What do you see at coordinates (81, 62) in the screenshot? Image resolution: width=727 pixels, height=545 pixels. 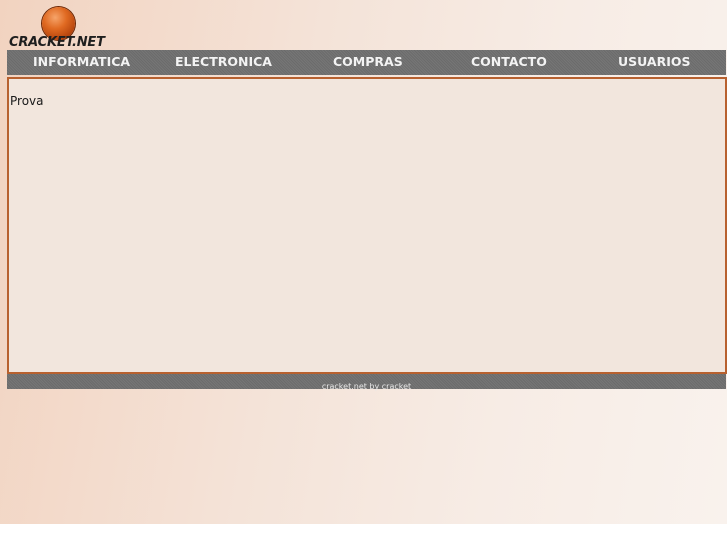 I see `nav-item-informatica: INFORMATICA` at bounding box center [81, 62].